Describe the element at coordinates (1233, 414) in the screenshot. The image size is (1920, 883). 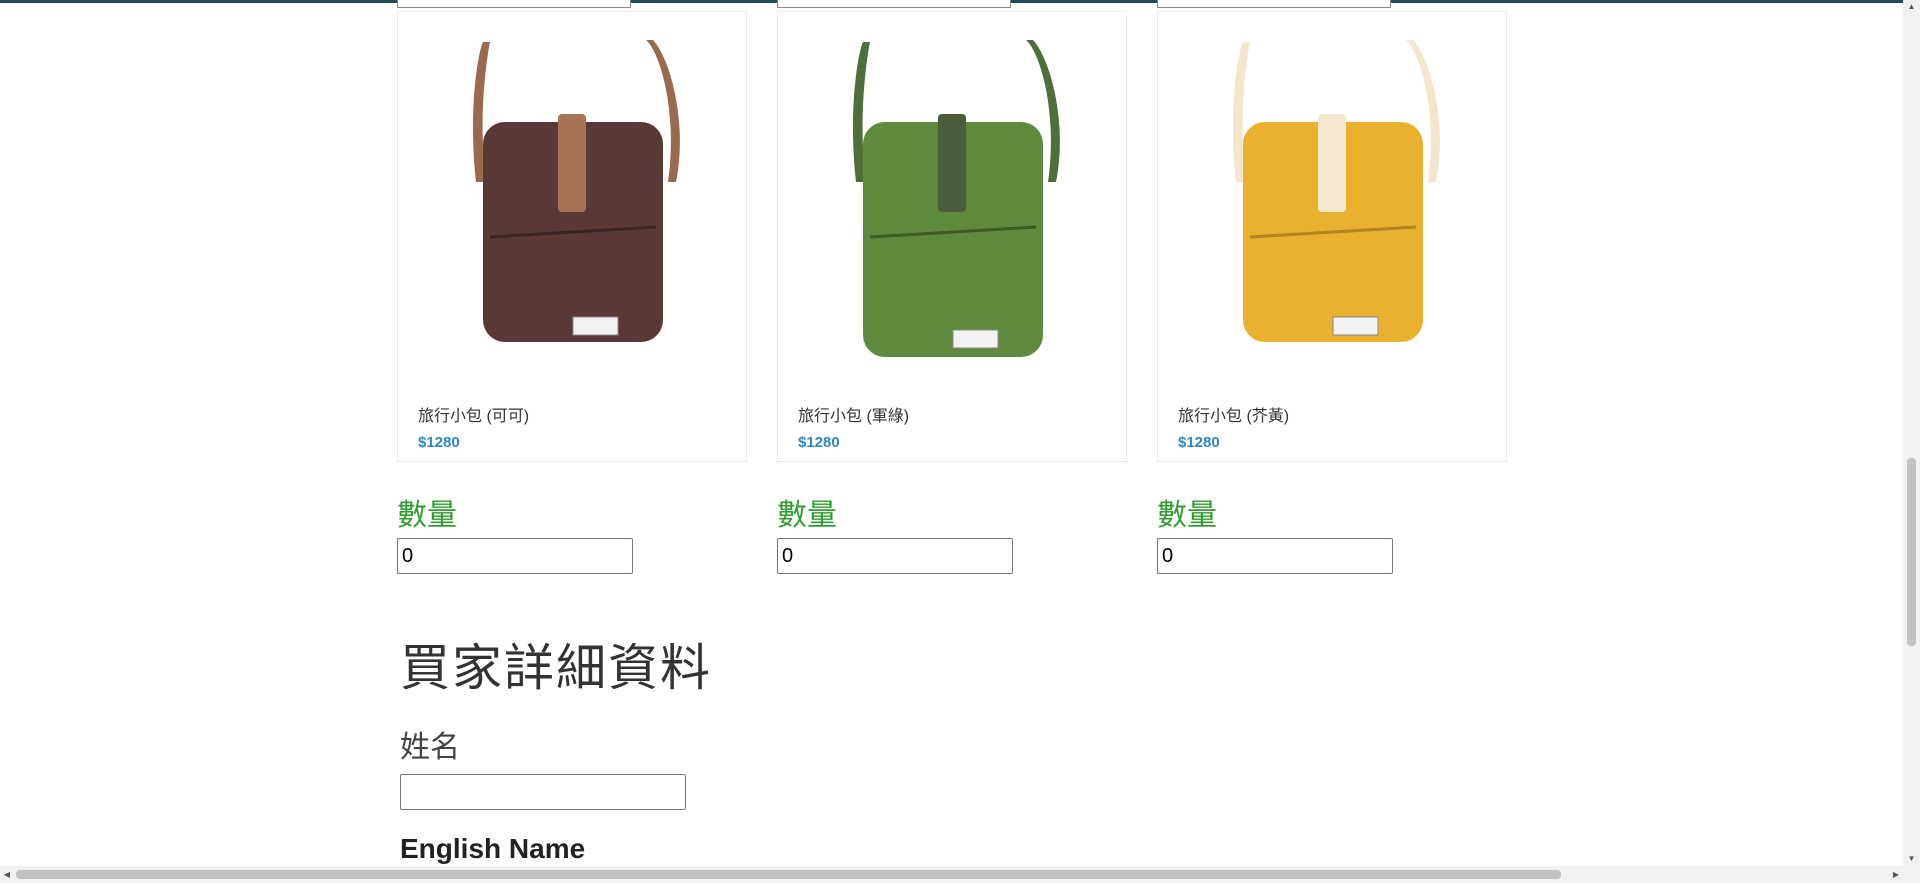
I see `product-title: 旅行小包 (芥黃)` at that location.